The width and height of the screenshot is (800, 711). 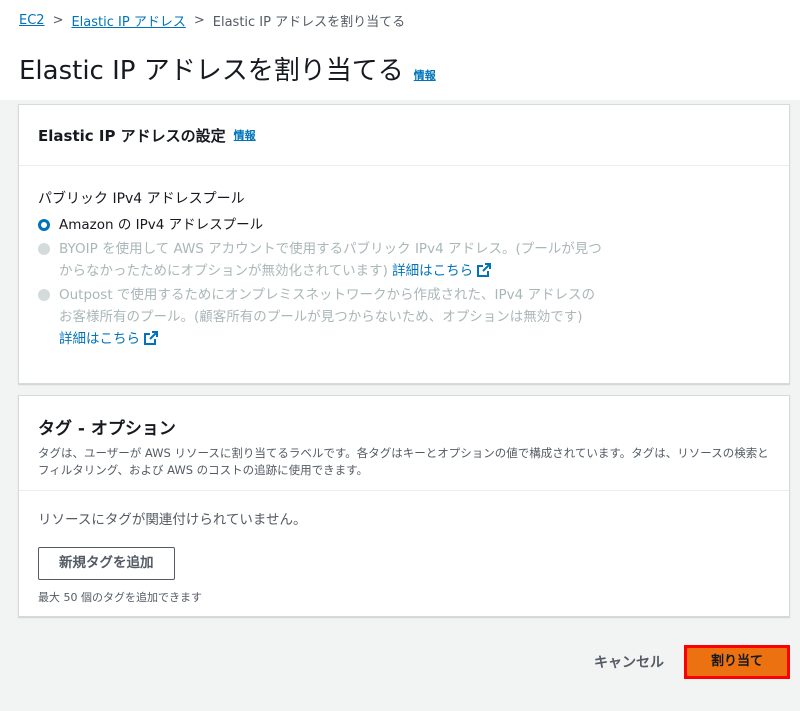 I want to click on breadcrumb-current: Elastic IP アドレスを割り当てる, so click(x=309, y=22).